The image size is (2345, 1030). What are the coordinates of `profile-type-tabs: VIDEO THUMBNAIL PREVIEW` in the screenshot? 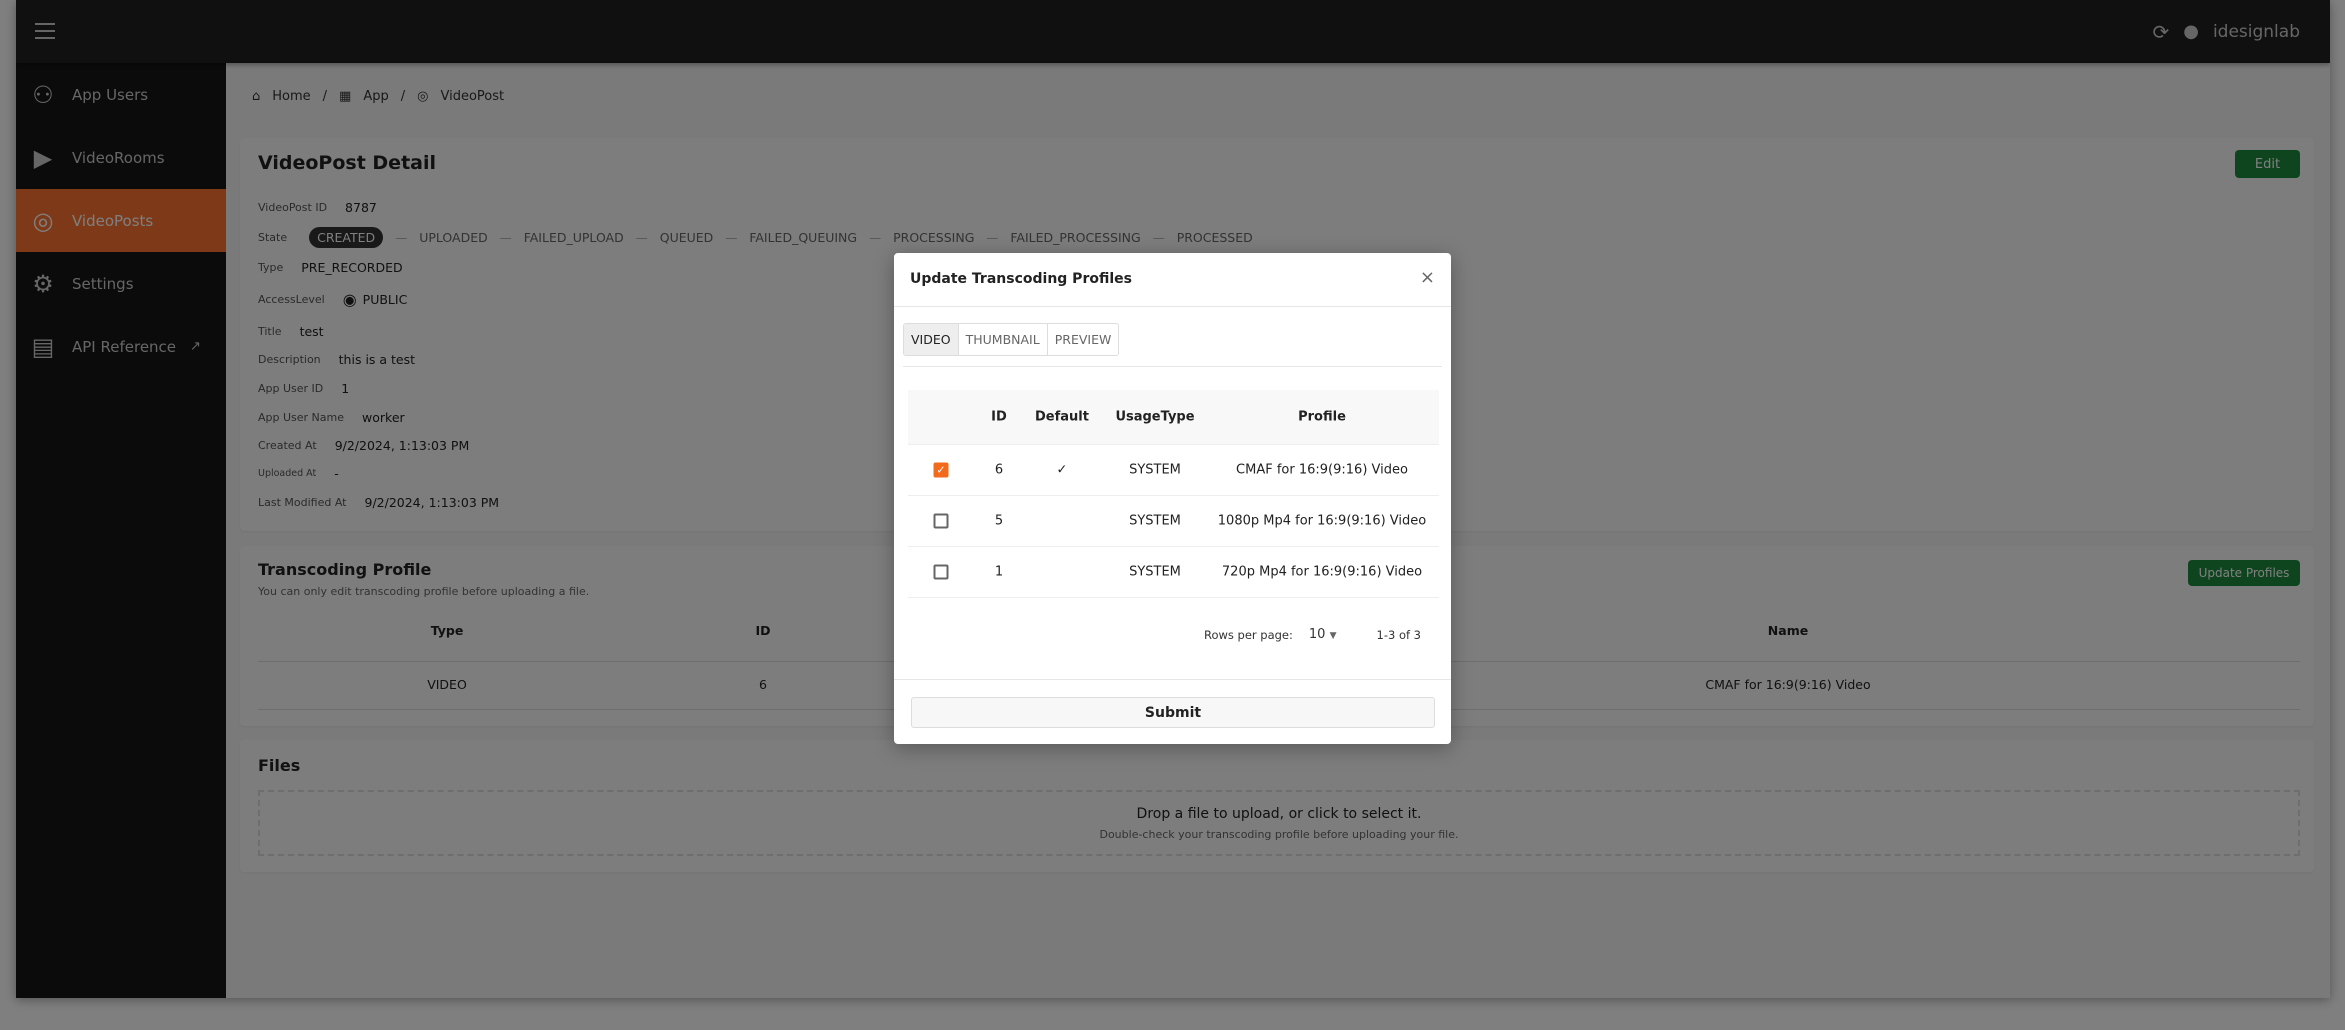 It's located at (1011, 339).